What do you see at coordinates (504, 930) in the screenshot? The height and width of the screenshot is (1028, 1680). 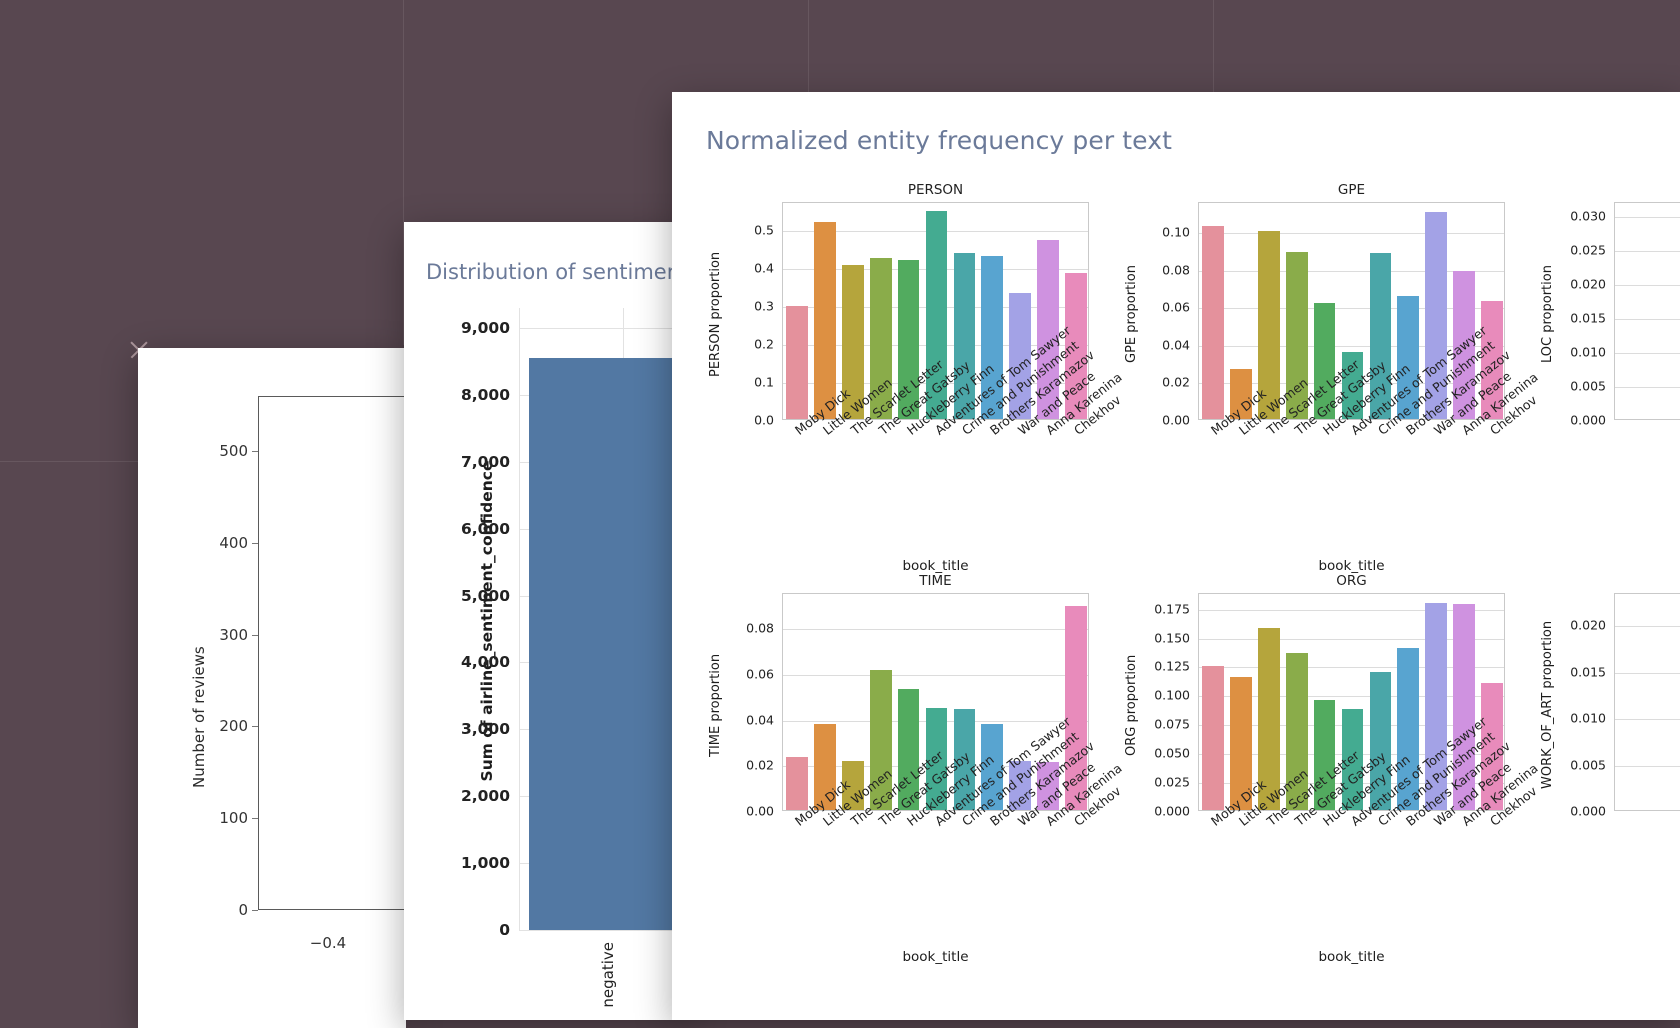 I see `sentiment-y-tick: 0` at bounding box center [504, 930].